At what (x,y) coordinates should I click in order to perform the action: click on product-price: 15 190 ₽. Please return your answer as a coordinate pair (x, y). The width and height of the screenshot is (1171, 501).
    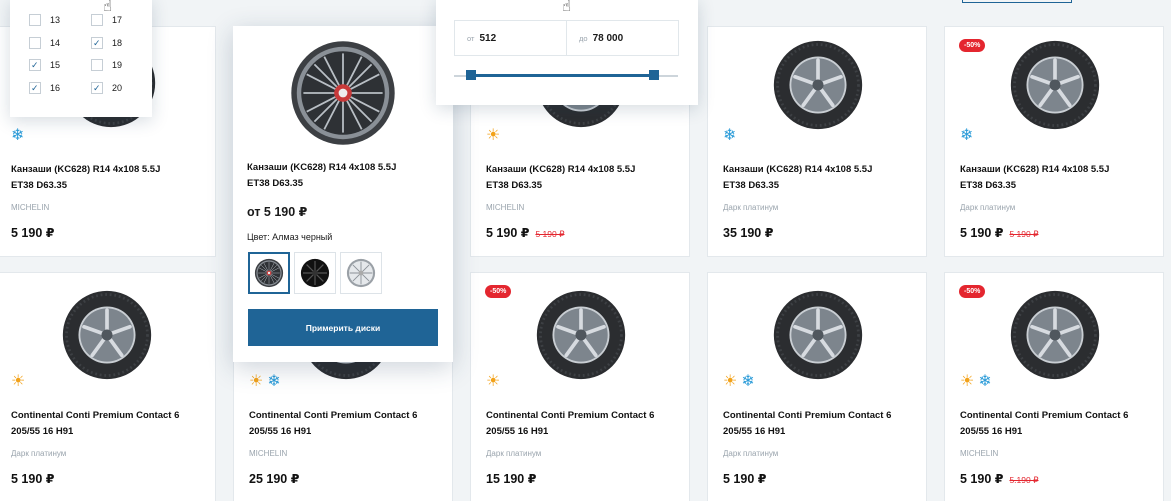
    Looking at the image, I should click on (511, 479).